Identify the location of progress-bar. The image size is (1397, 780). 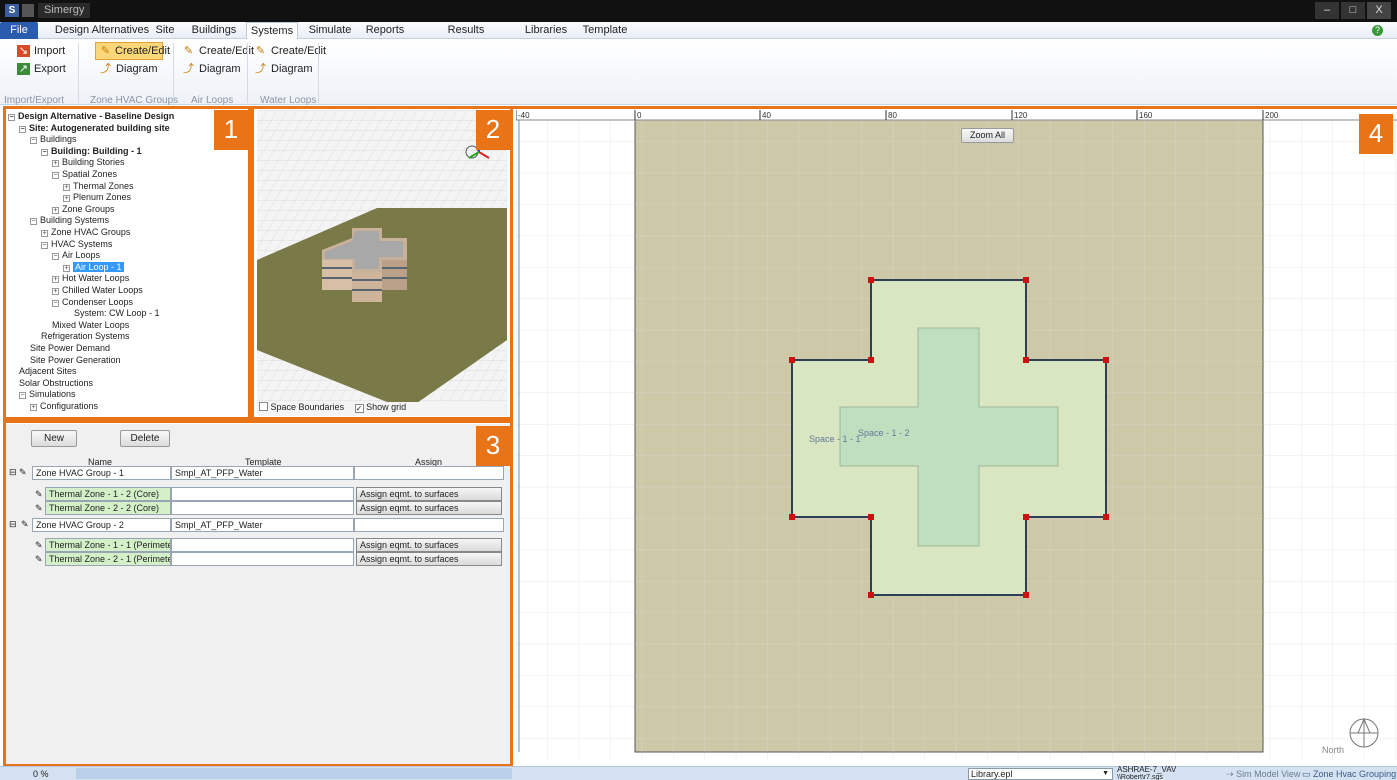
(294, 773).